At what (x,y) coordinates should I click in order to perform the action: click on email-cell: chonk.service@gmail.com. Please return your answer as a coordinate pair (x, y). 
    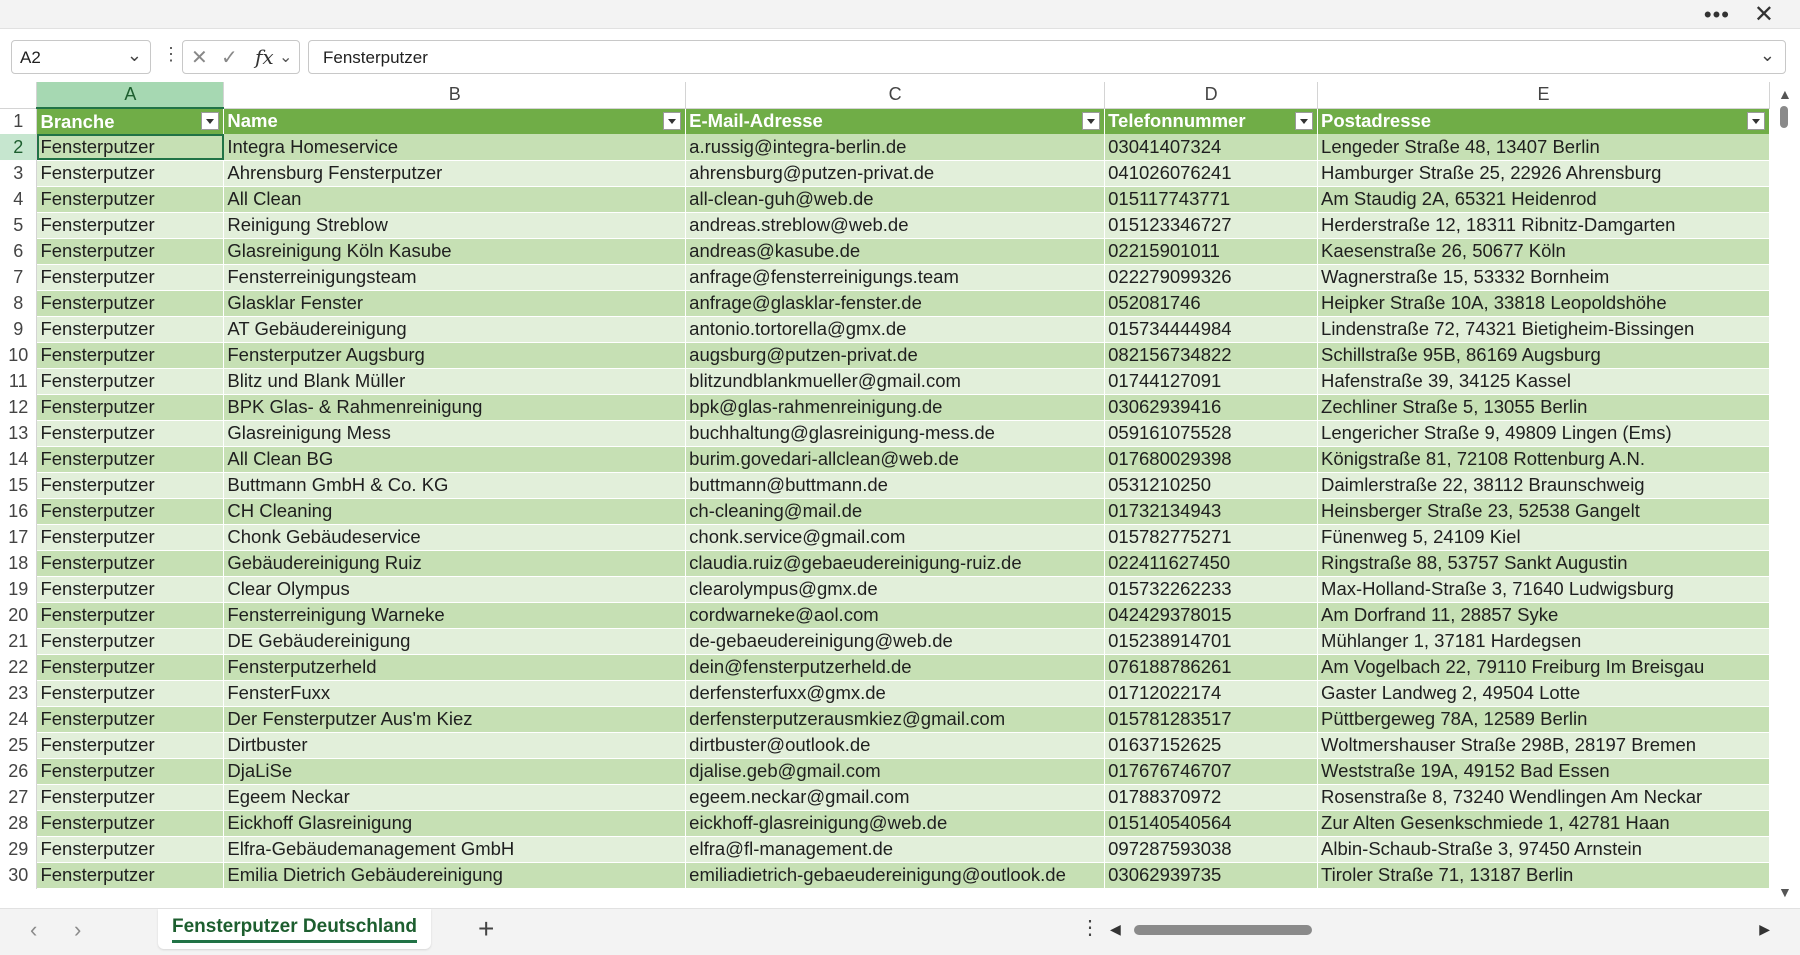
    Looking at the image, I should click on (895, 537).